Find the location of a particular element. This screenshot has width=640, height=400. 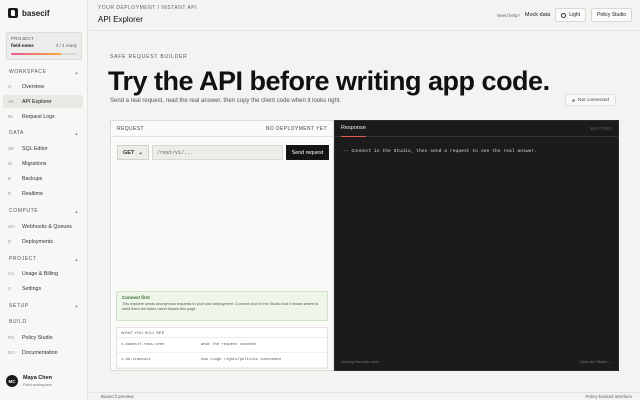

footer-left-text: BaseCif preview is located at coordinates (117, 396).